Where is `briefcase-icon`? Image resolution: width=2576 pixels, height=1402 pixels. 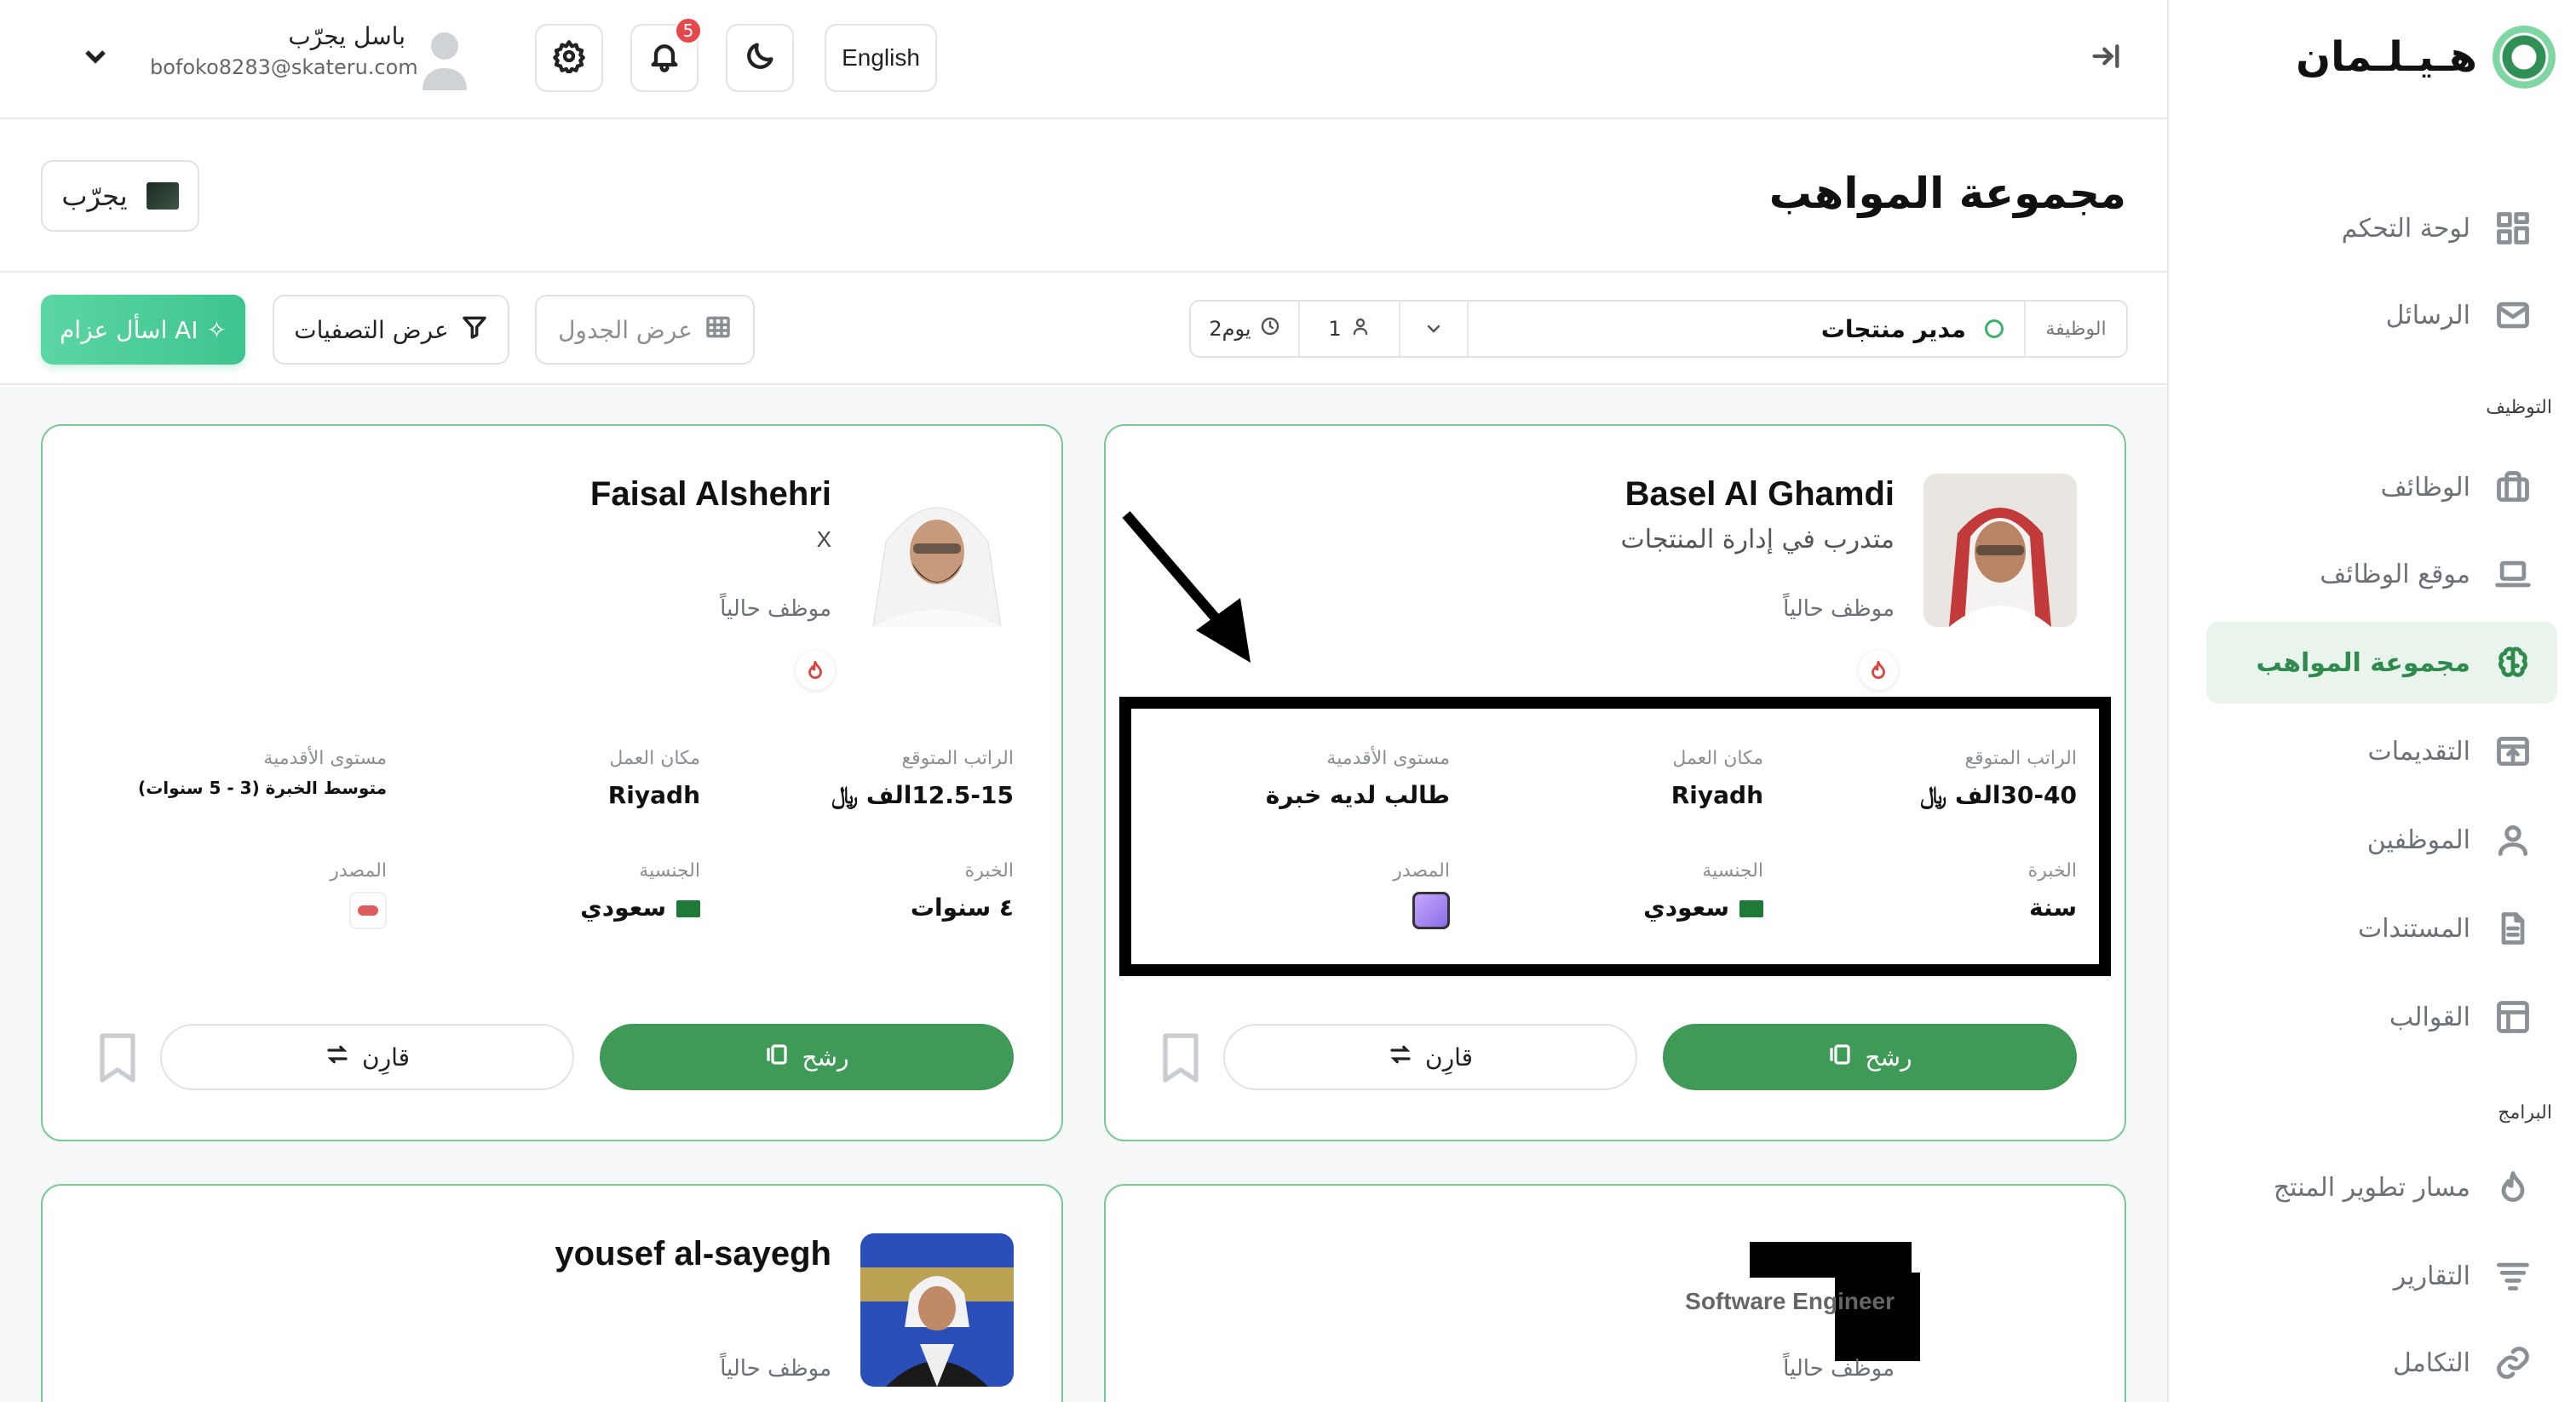
briefcase-icon is located at coordinates (2513, 488).